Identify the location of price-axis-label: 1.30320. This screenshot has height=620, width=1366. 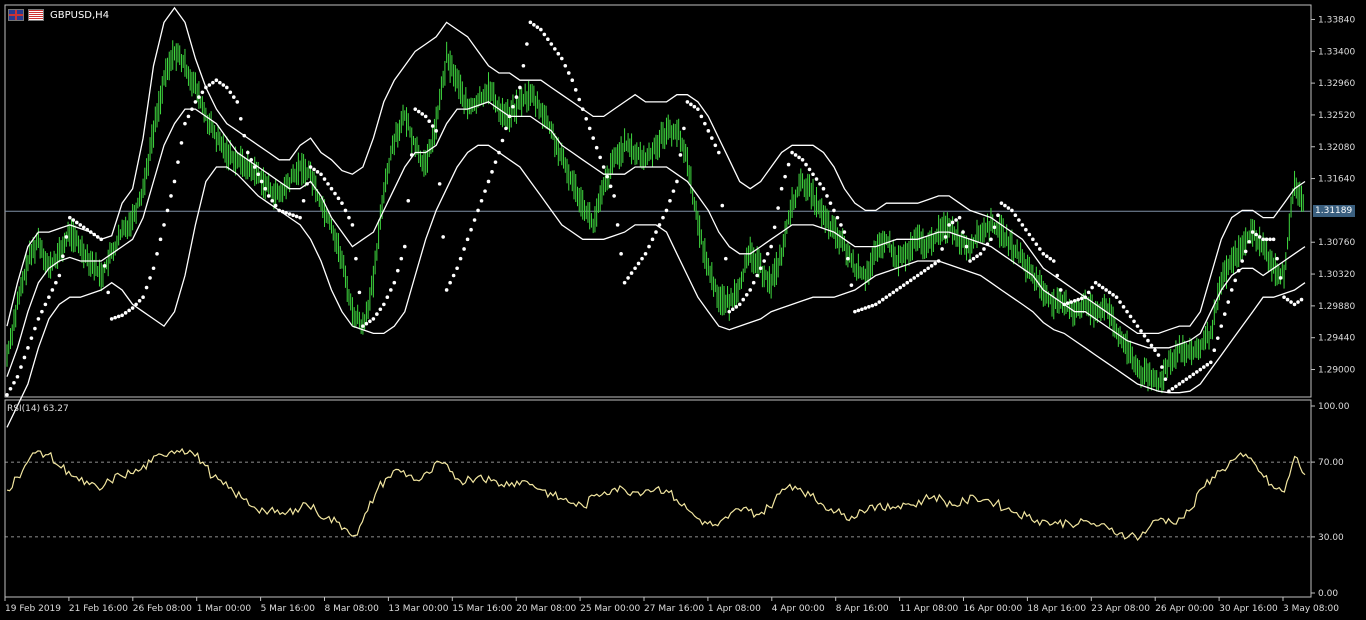
(1336, 275).